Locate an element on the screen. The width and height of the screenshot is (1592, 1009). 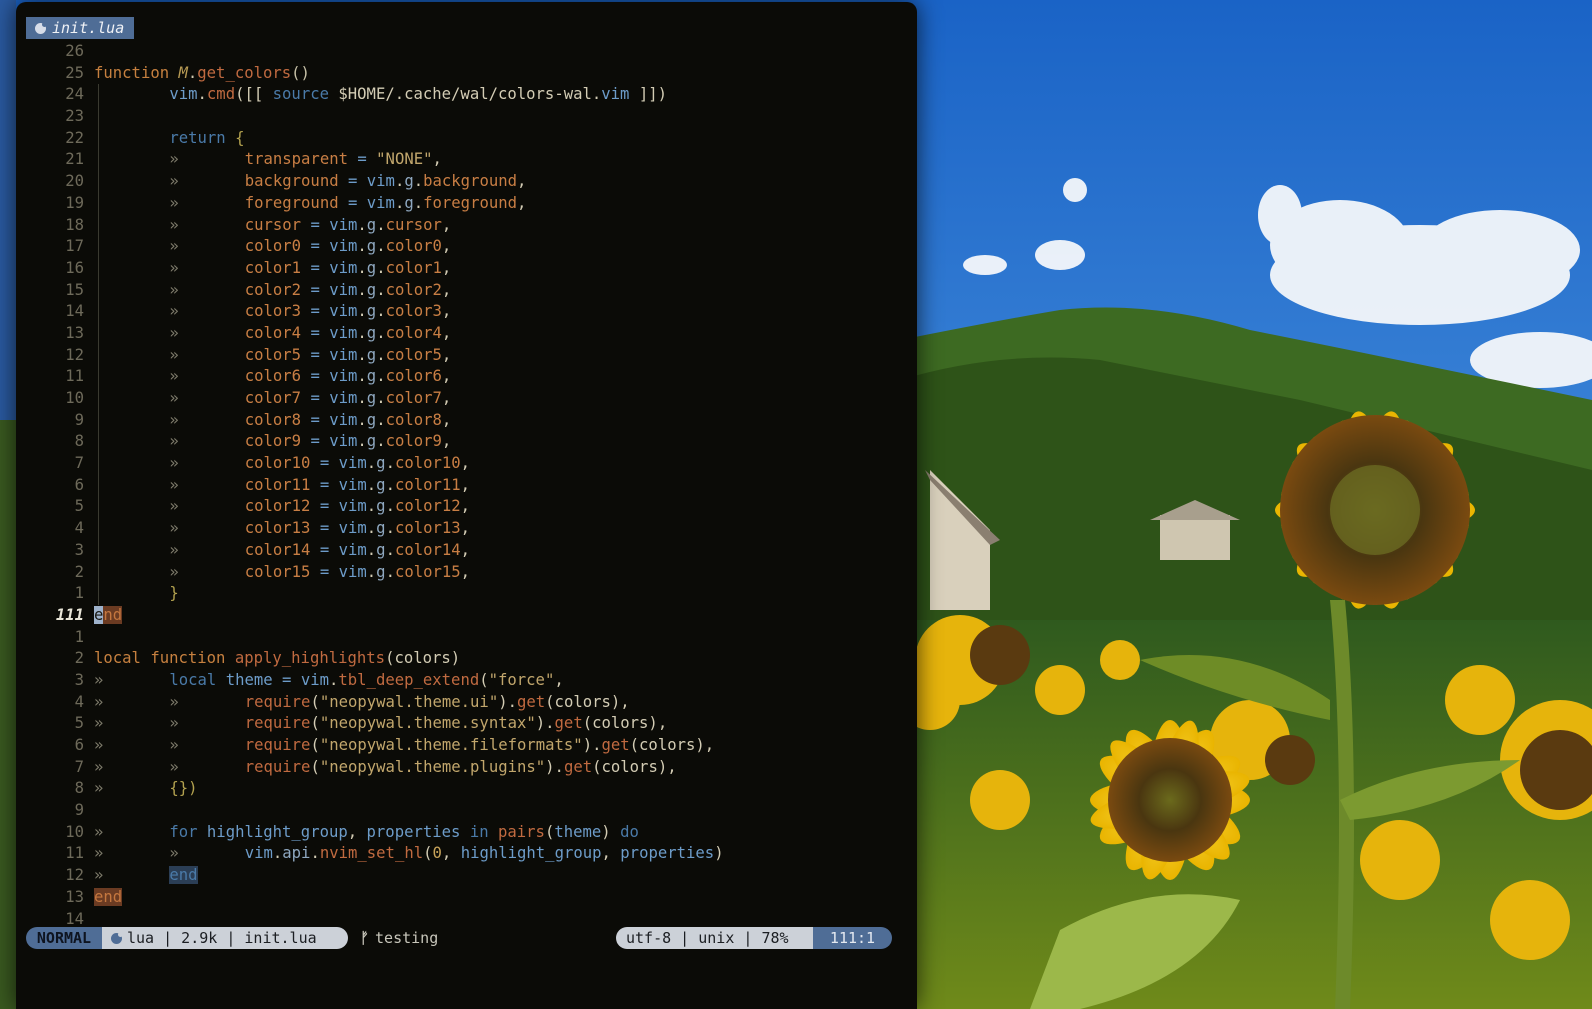
code-line: 26 is located at coordinates (466, 52).